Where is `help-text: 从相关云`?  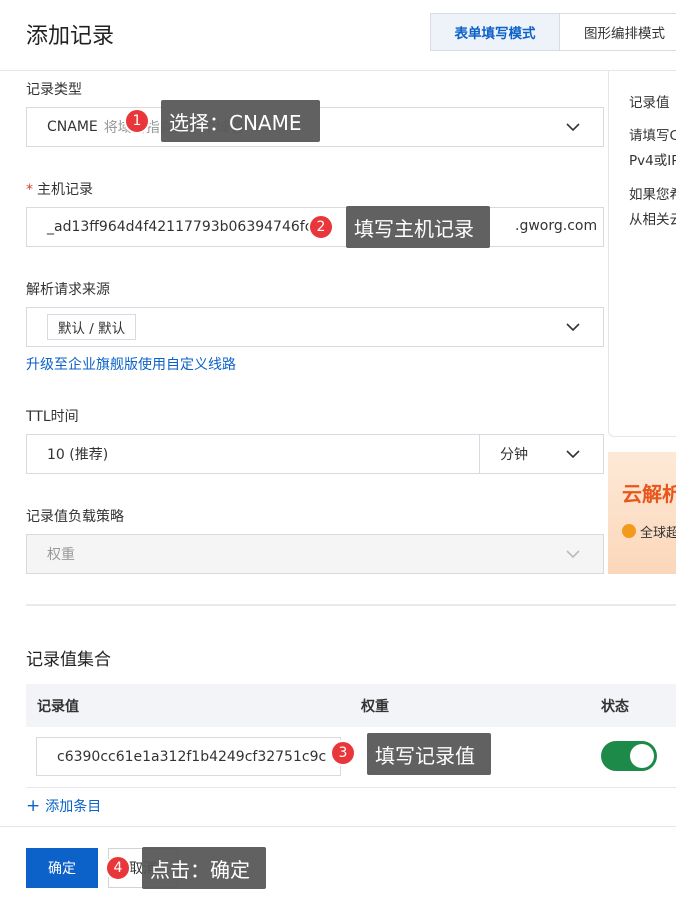 help-text: 从相关云 is located at coordinates (652, 220).